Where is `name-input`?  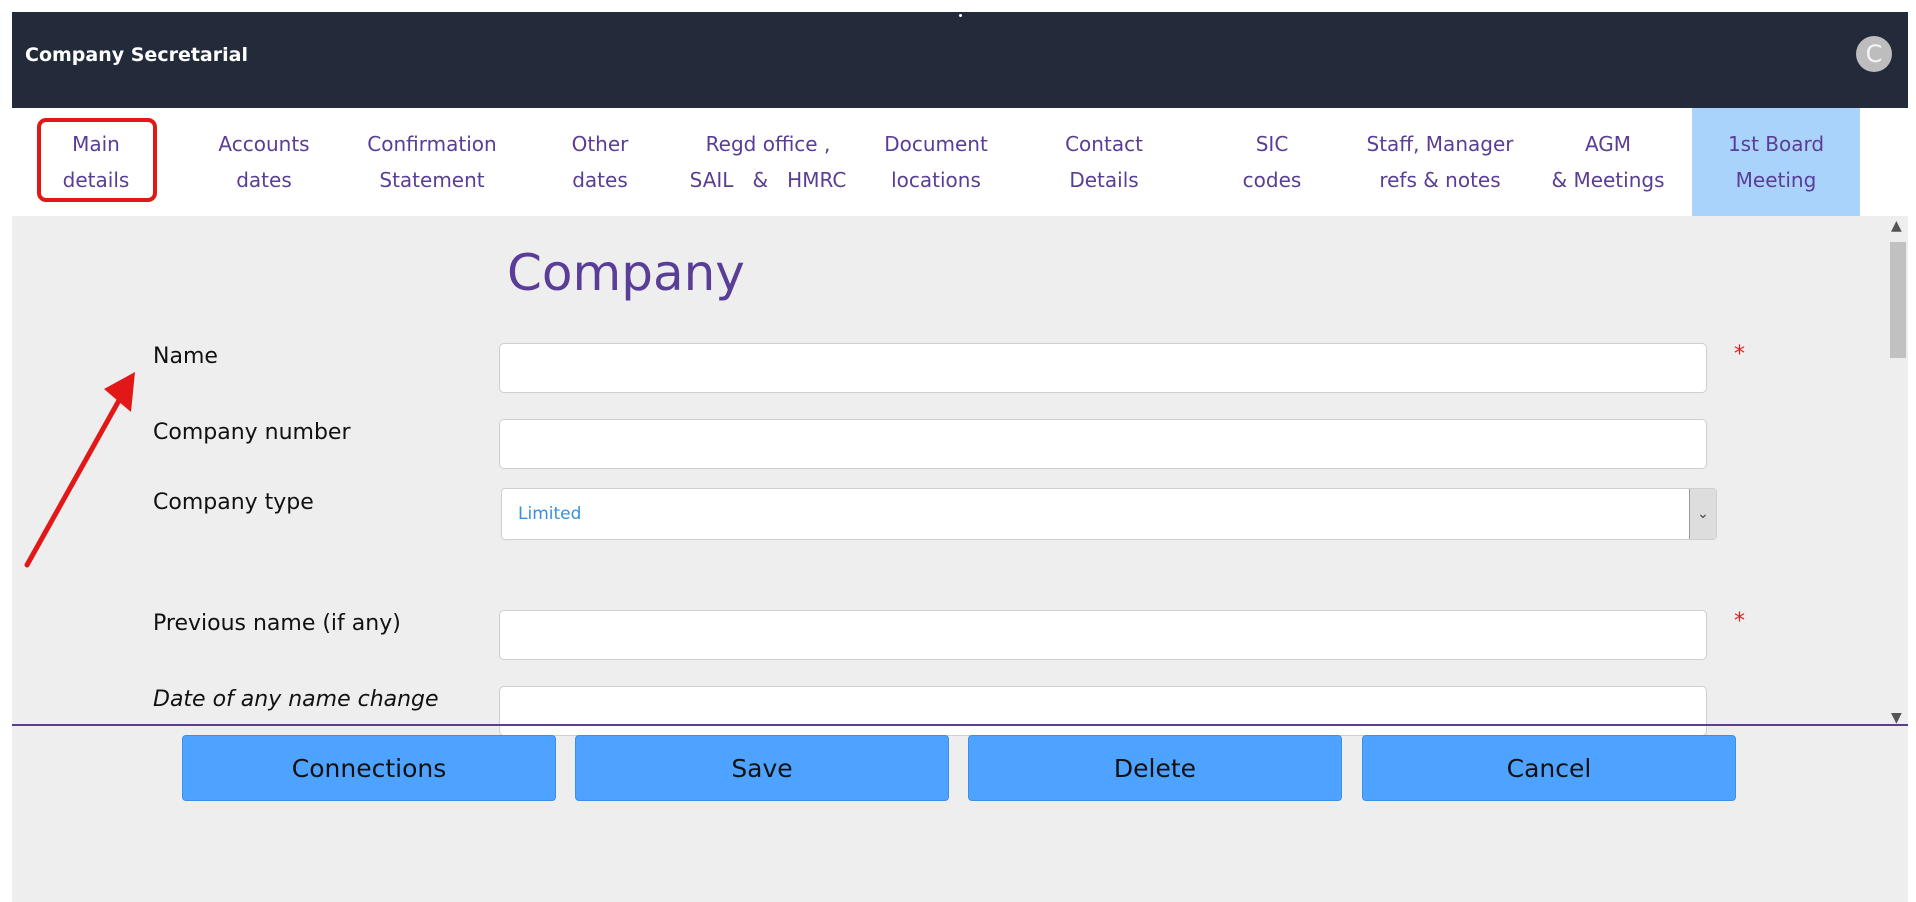 name-input is located at coordinates (1103, 368).